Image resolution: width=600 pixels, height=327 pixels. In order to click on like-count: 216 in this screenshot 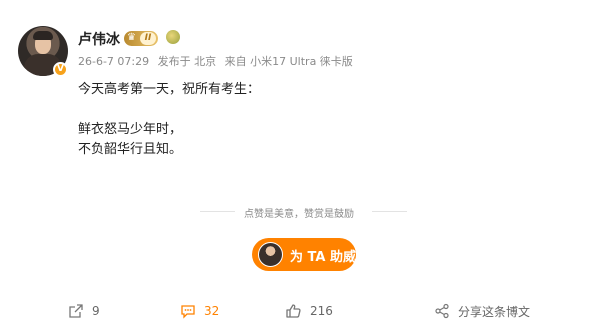, I will do `click(321, 311)`.